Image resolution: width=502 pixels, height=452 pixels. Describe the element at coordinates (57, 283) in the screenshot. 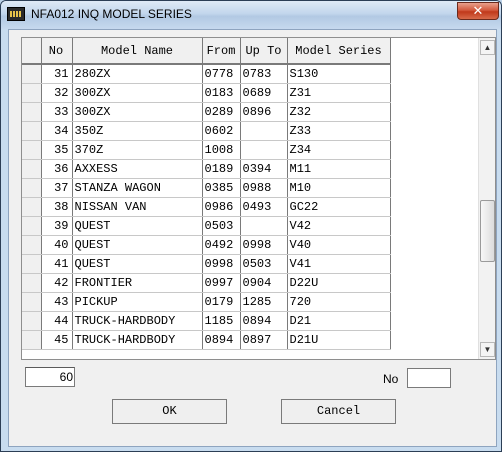

I see `cell-no: 42` at that location.